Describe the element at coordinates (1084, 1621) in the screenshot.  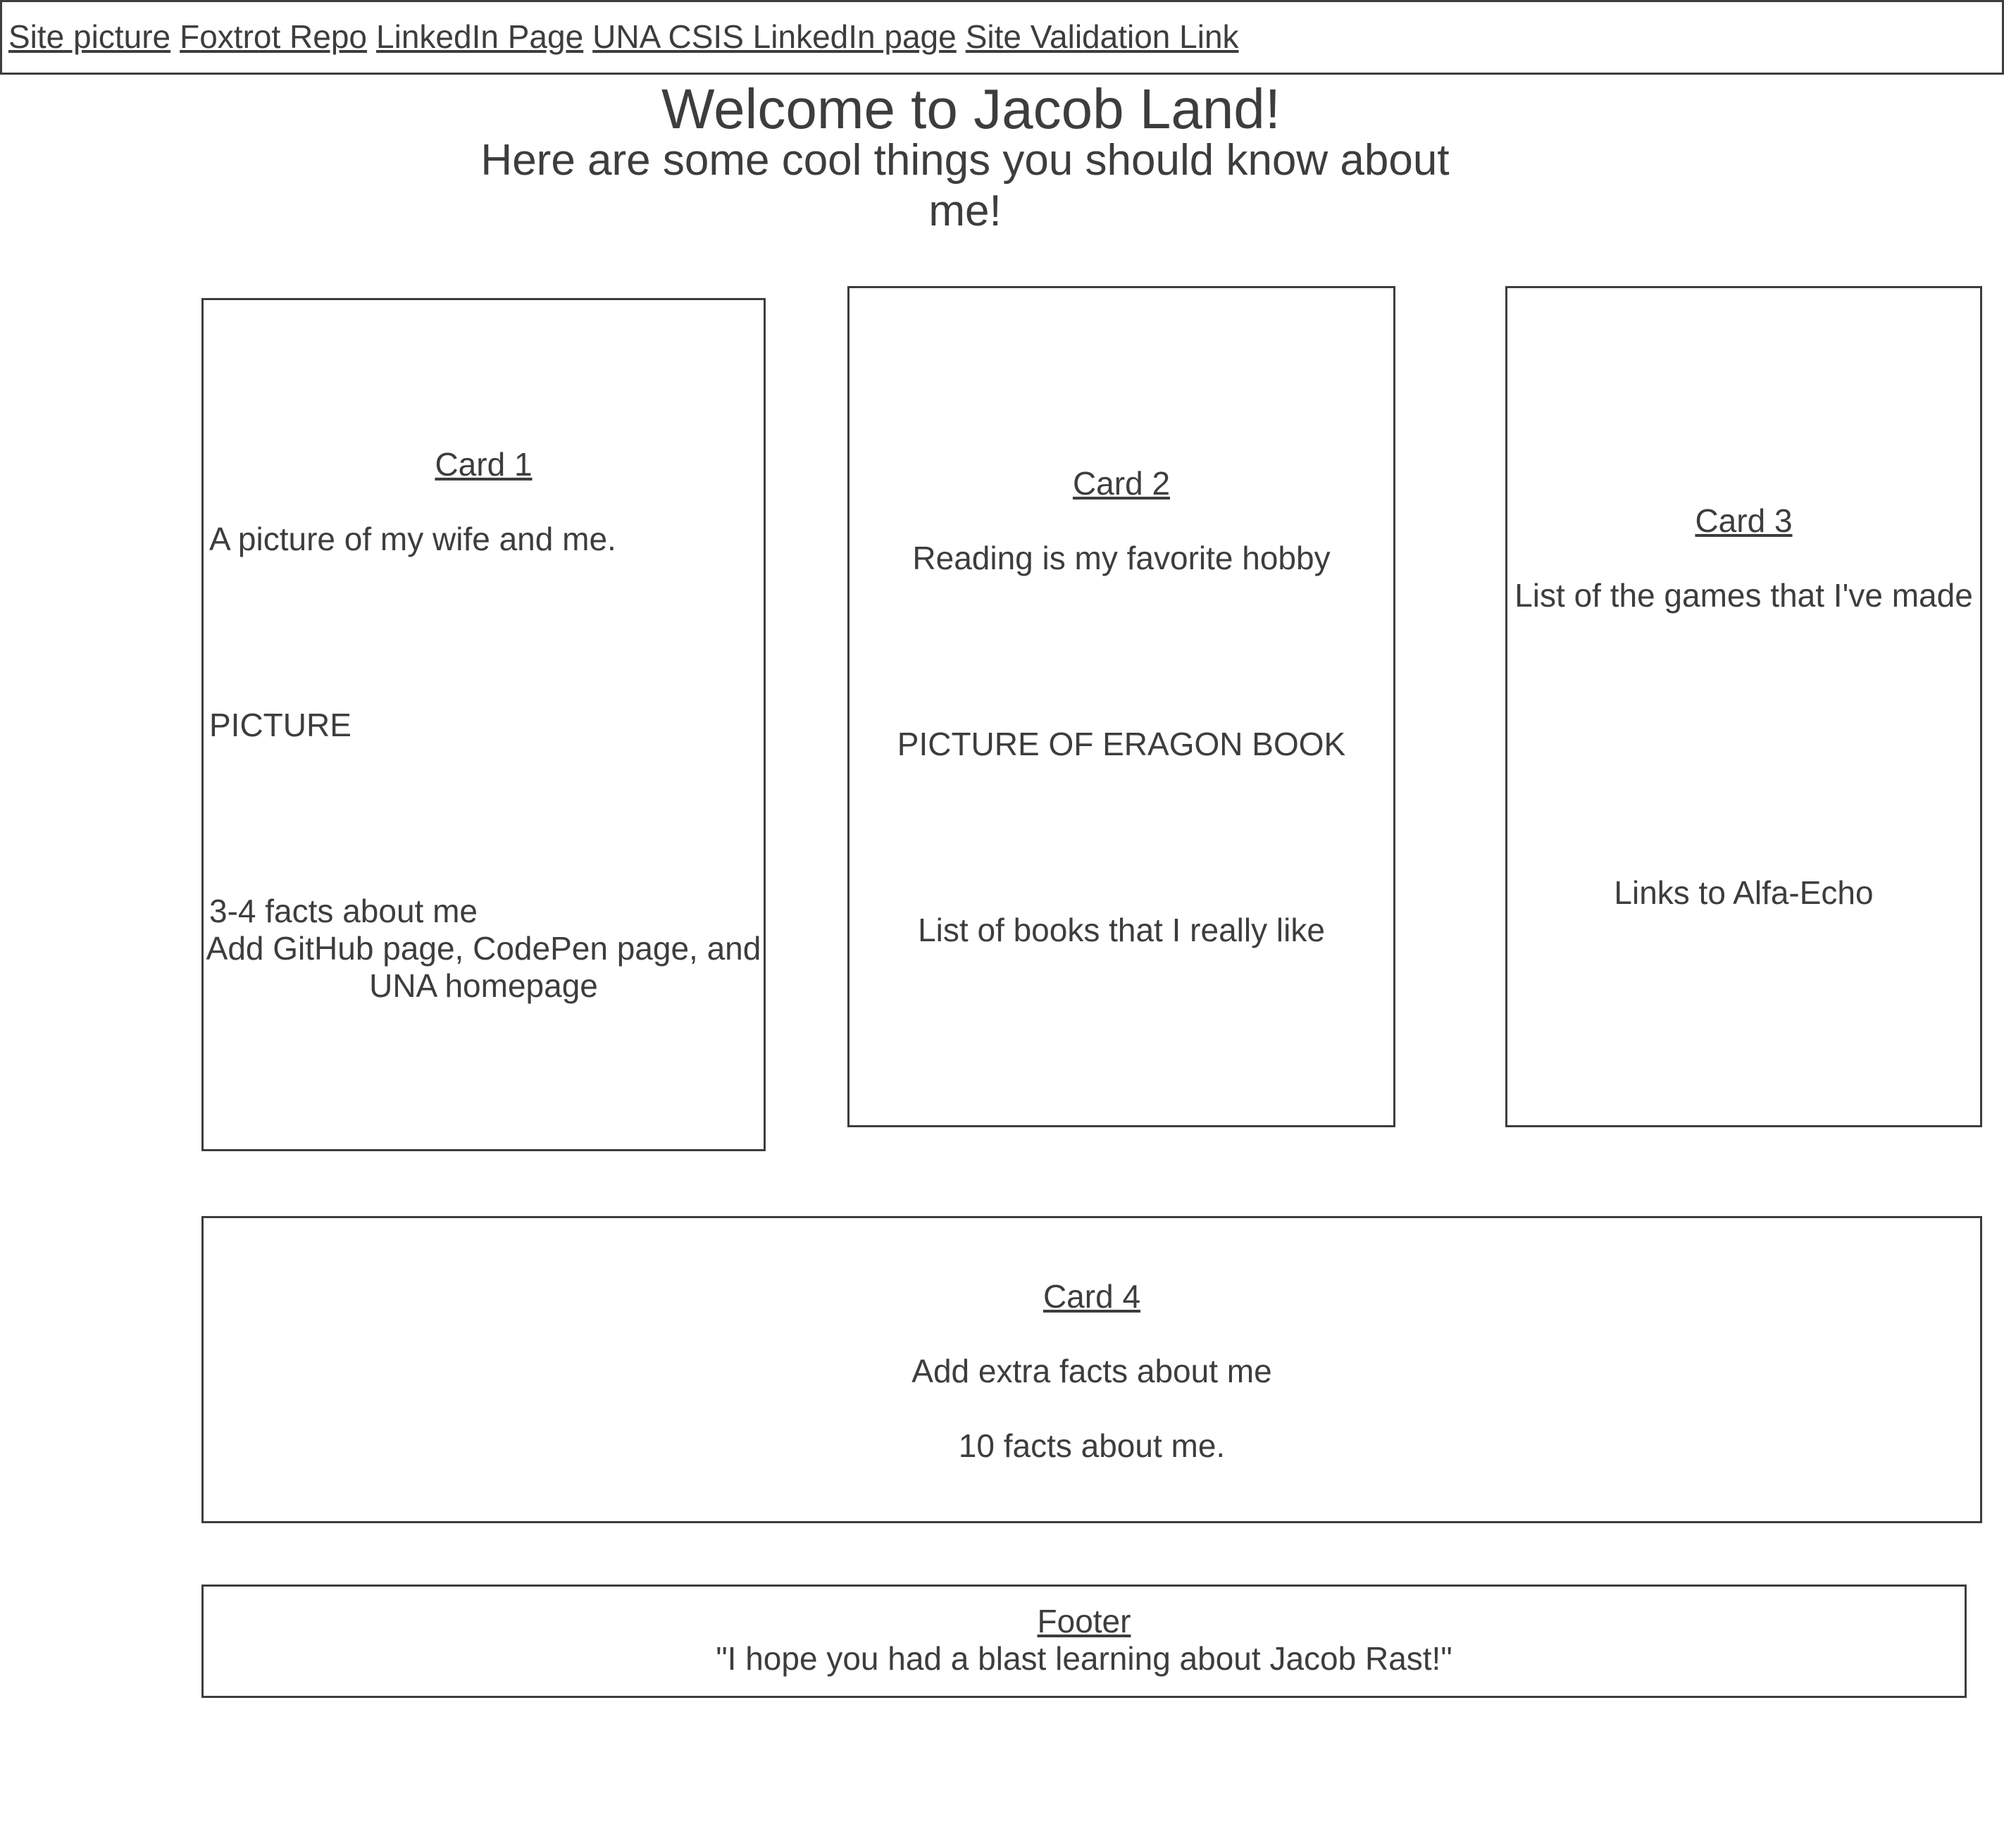
I see `footer-title: Footer` at that location.